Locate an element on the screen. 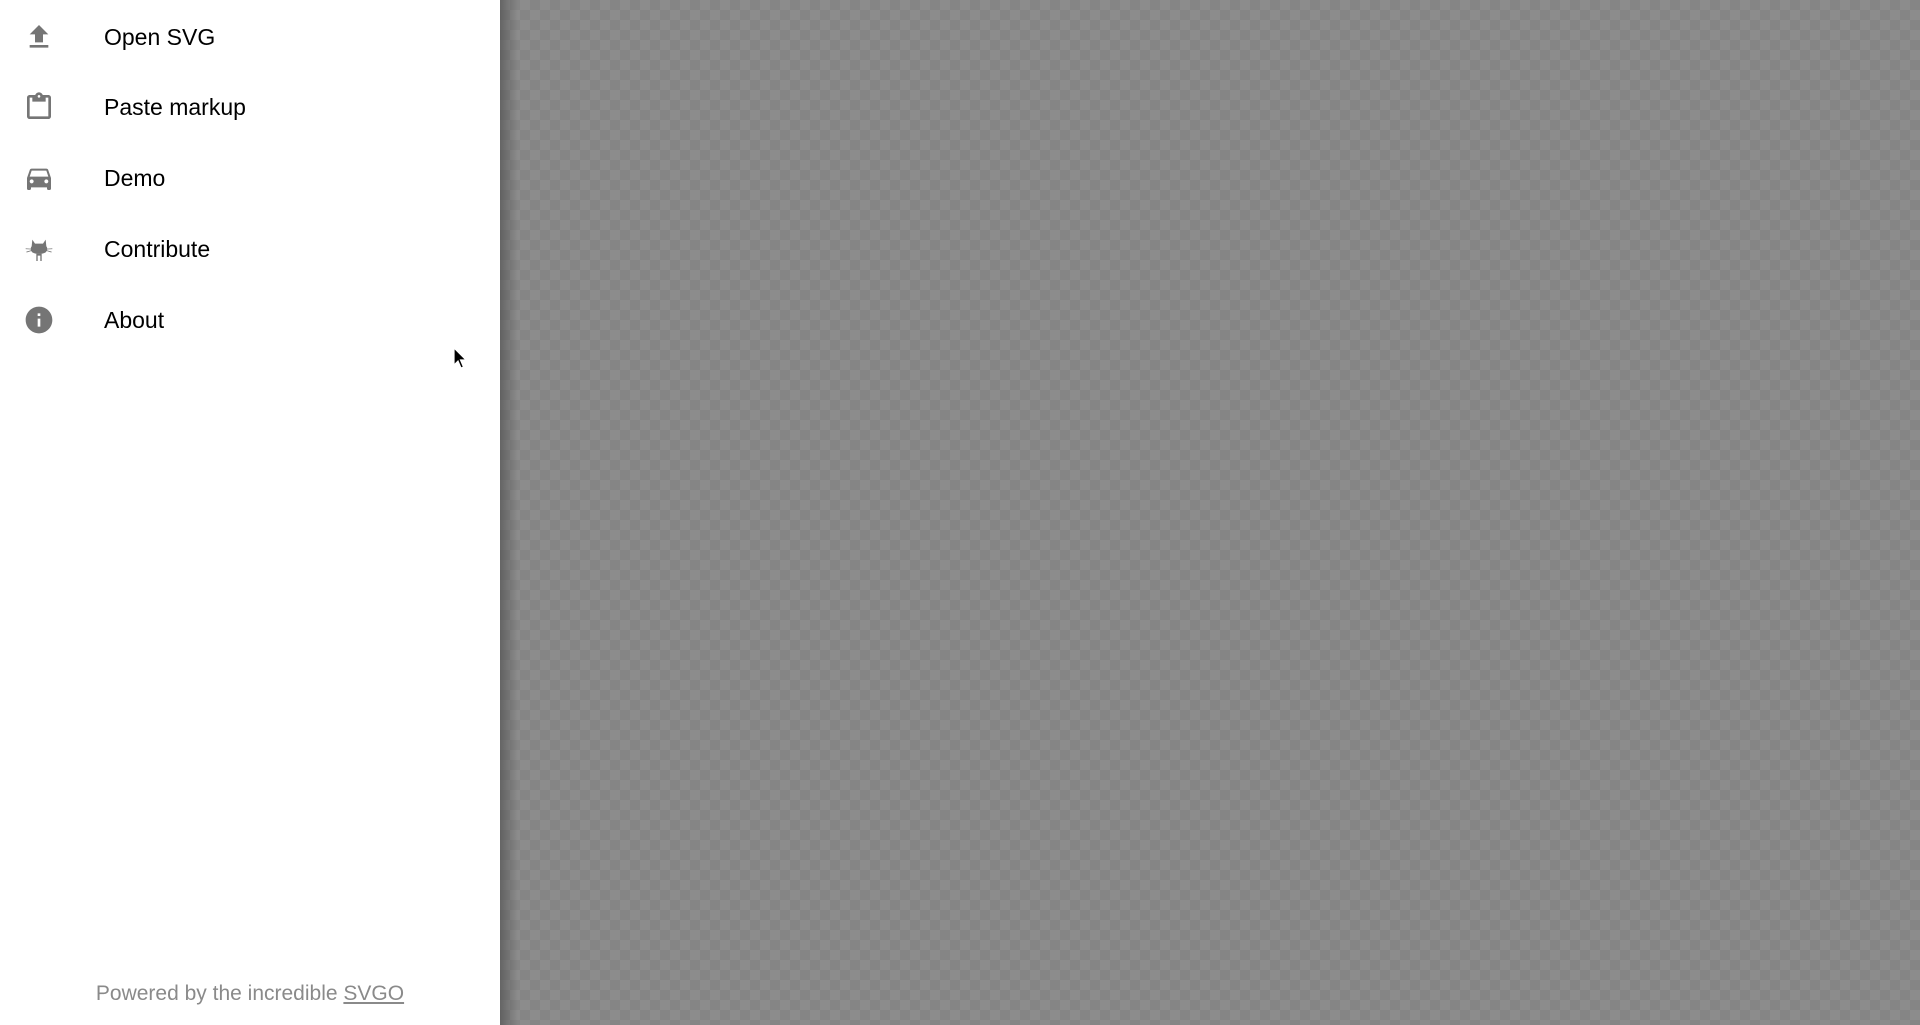  menu-item-paste-markup: Paste markup is located at coordinates (250, 107).